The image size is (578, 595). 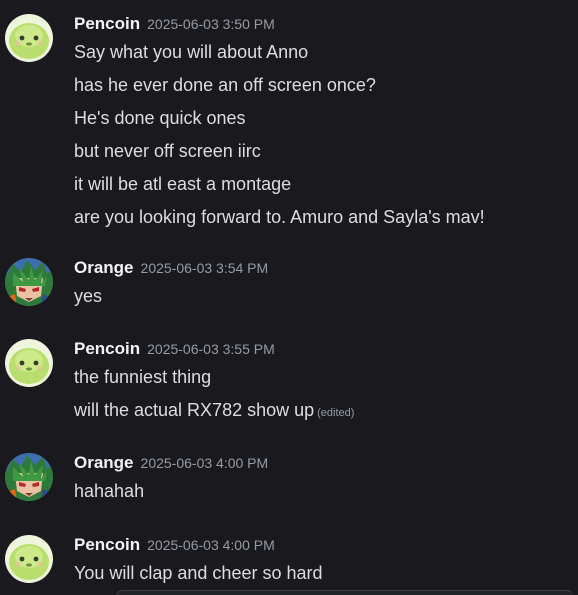 What do you see at coordinates (575, 297) in the screenshot?
I see `scrollbar` at bounding box center [575, 297].